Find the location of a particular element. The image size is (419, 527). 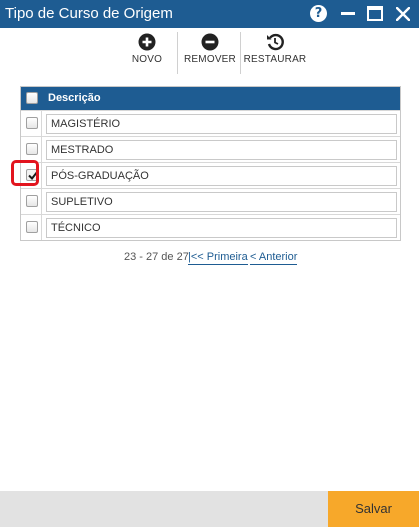

row-checkbox-checked is located at coordinates (32, 175).